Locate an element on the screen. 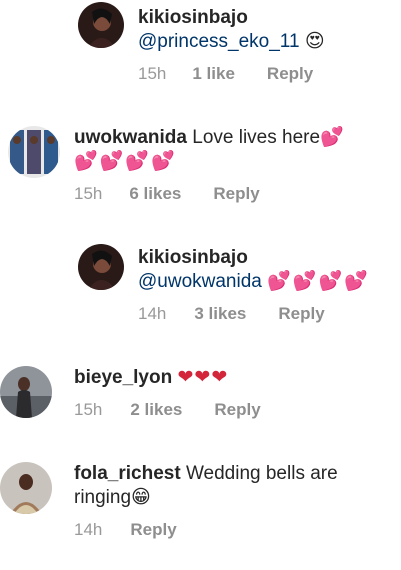 This screenshot has width=401, height=570. comment-body: Love lives here is located at coordinates (256, 137).